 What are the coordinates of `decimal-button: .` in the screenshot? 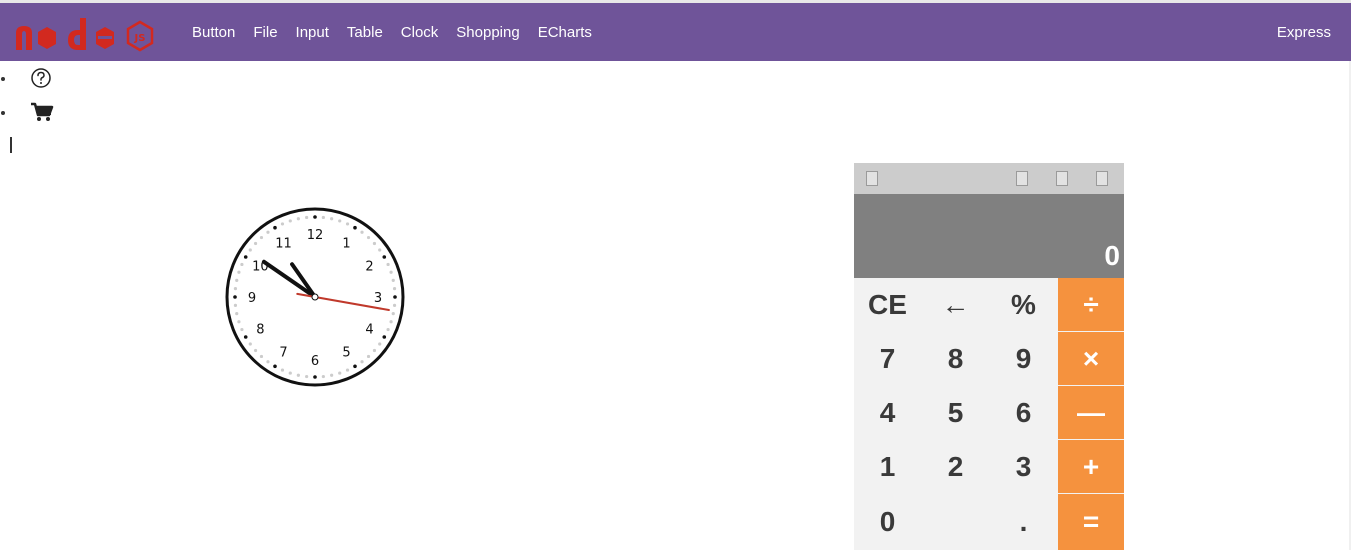 It's located at (1023, 522).